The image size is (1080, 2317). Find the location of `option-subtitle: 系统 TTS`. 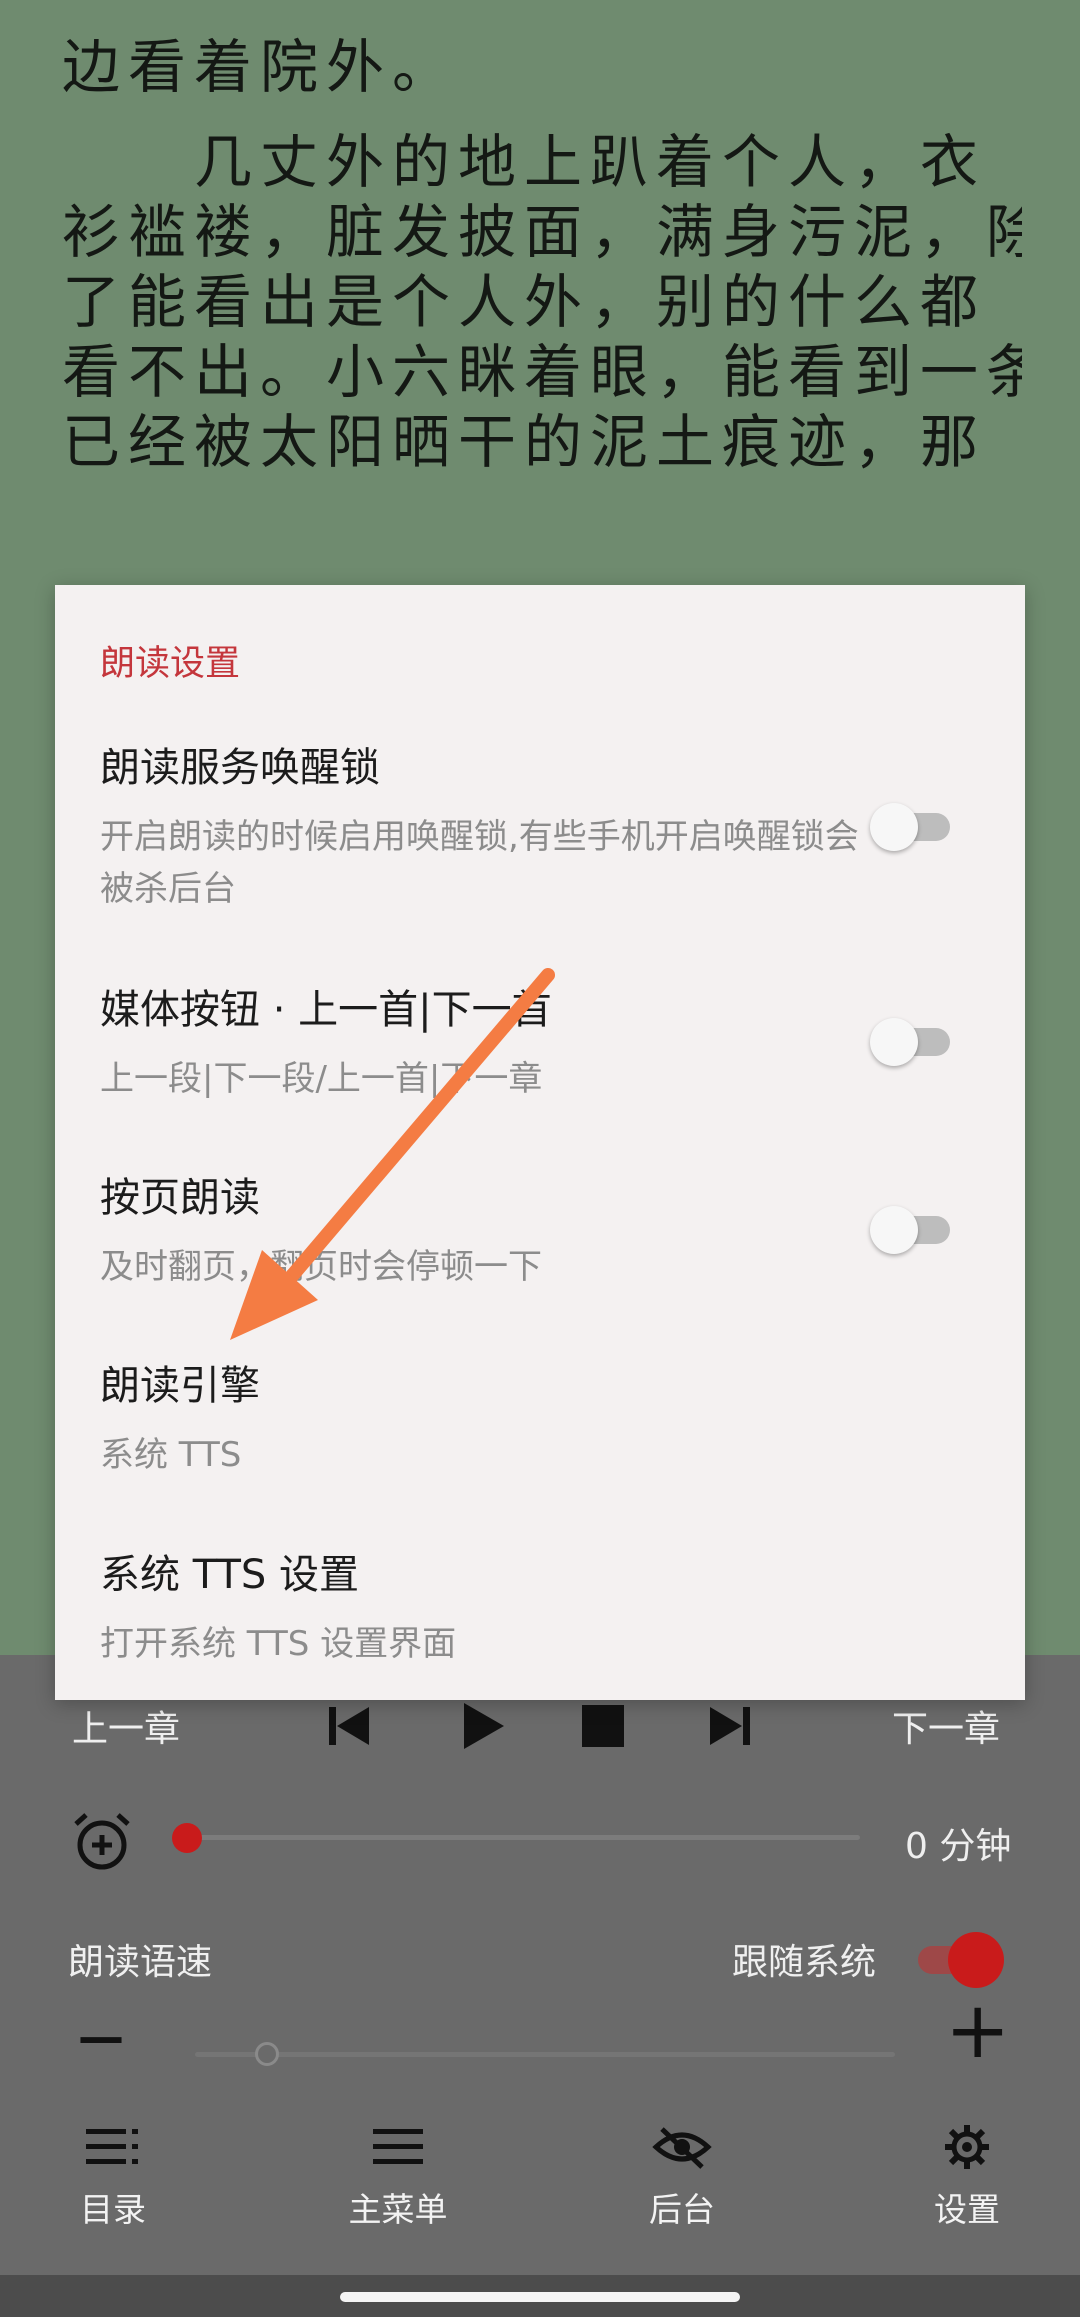

option-subtitle: 系统 TTS is located at coordinates (171, 1455).